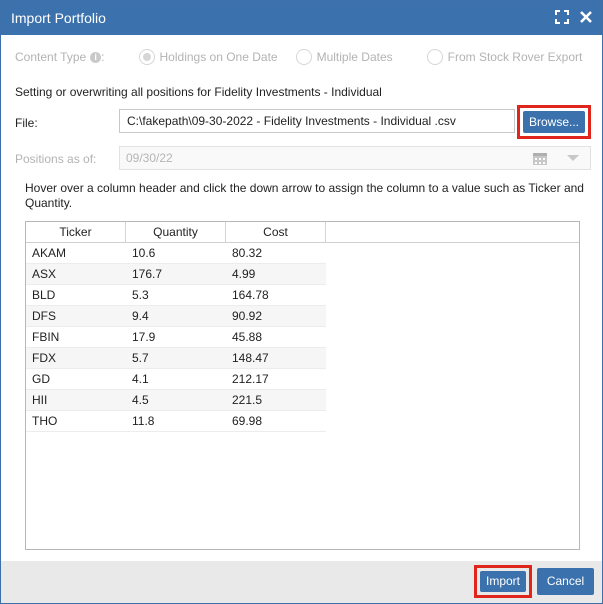  I want to click on table-cell: 17.9, so click(144, 337).